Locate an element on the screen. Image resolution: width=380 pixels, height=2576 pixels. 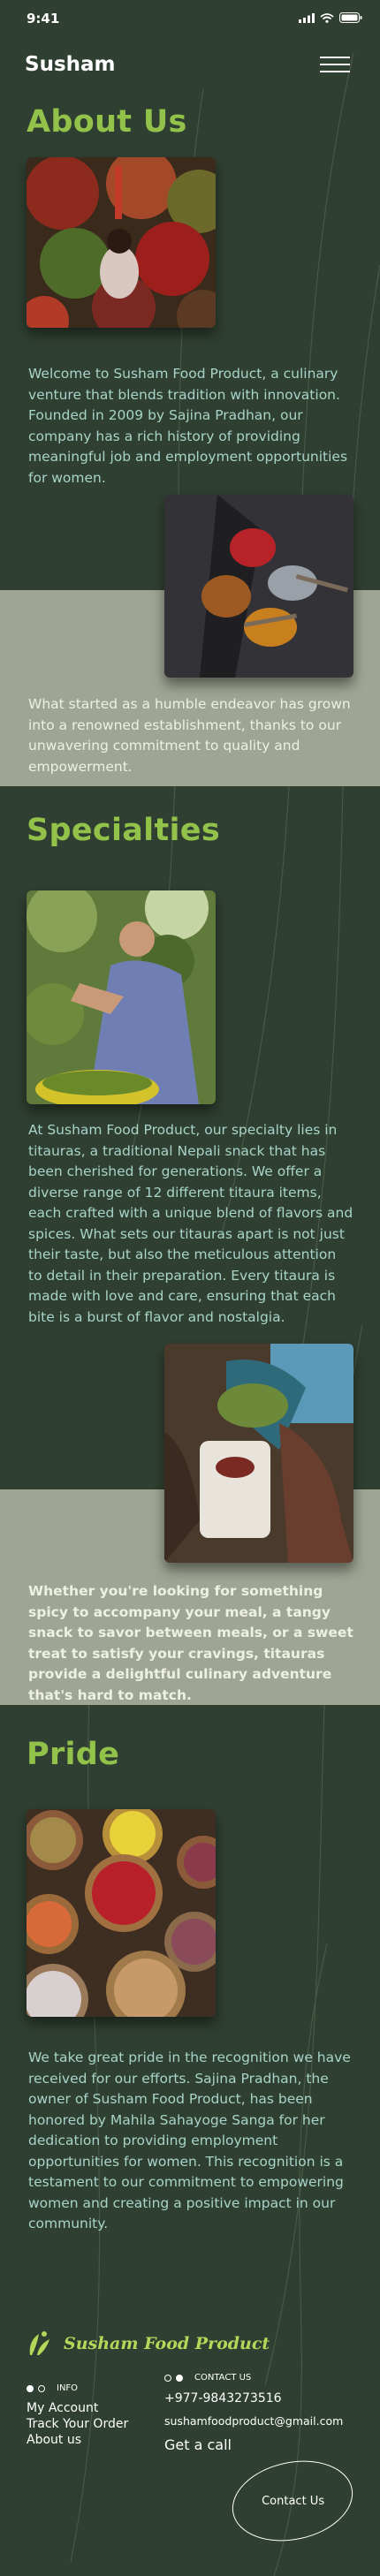
footer-info-heading-text: INFO is located at coordinates (68, 2388).